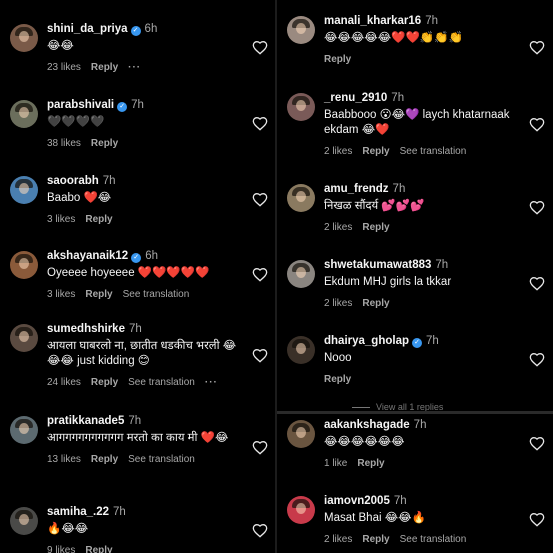  What do you see at coordinates (374, 206) in the screenshot?
I see `comment-text: निखळ सौंदर्य 💕💕💕` at bounding box center [374, 206].